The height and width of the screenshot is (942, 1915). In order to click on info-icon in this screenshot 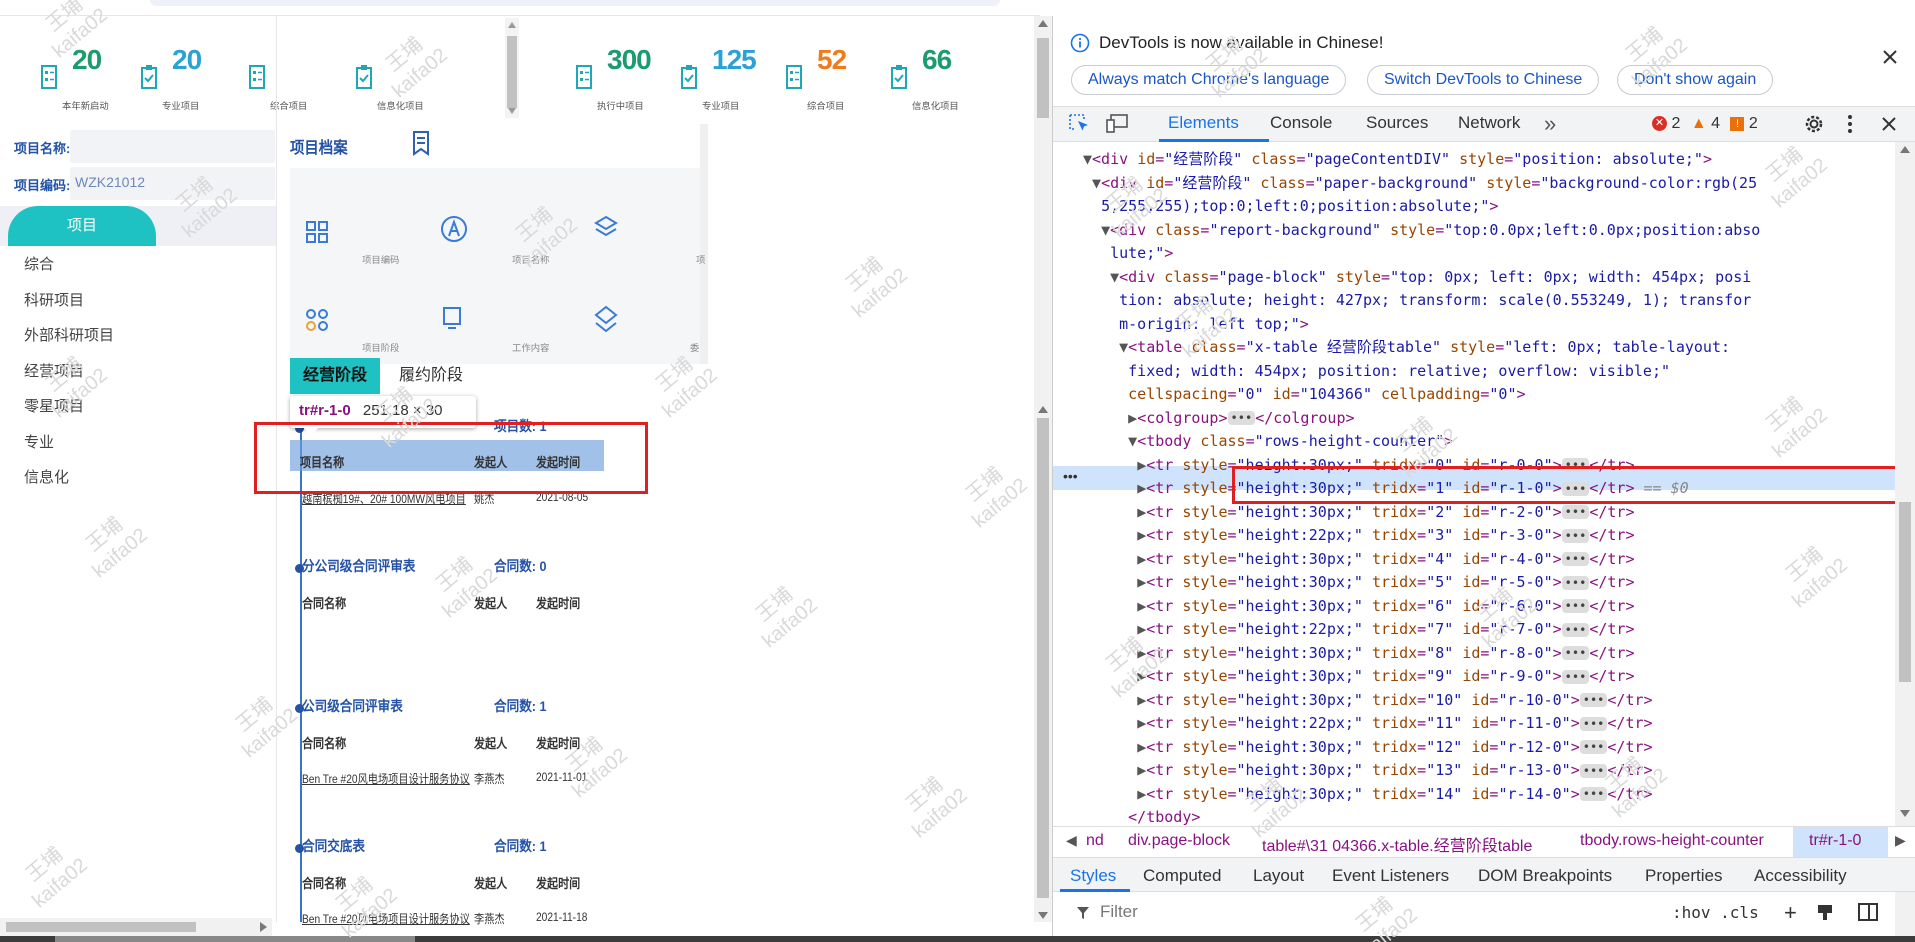, I will do `click(1080, 45)`.